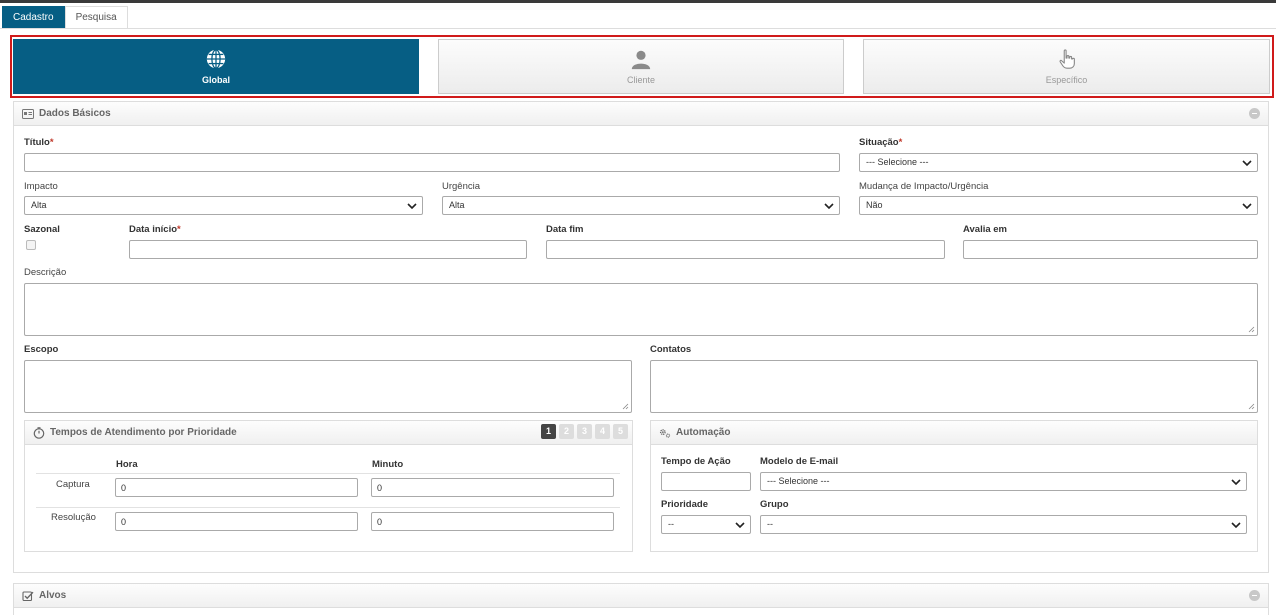 The image size is (1276, 615). I want to click on descricao-textarea, so click(641, 309).